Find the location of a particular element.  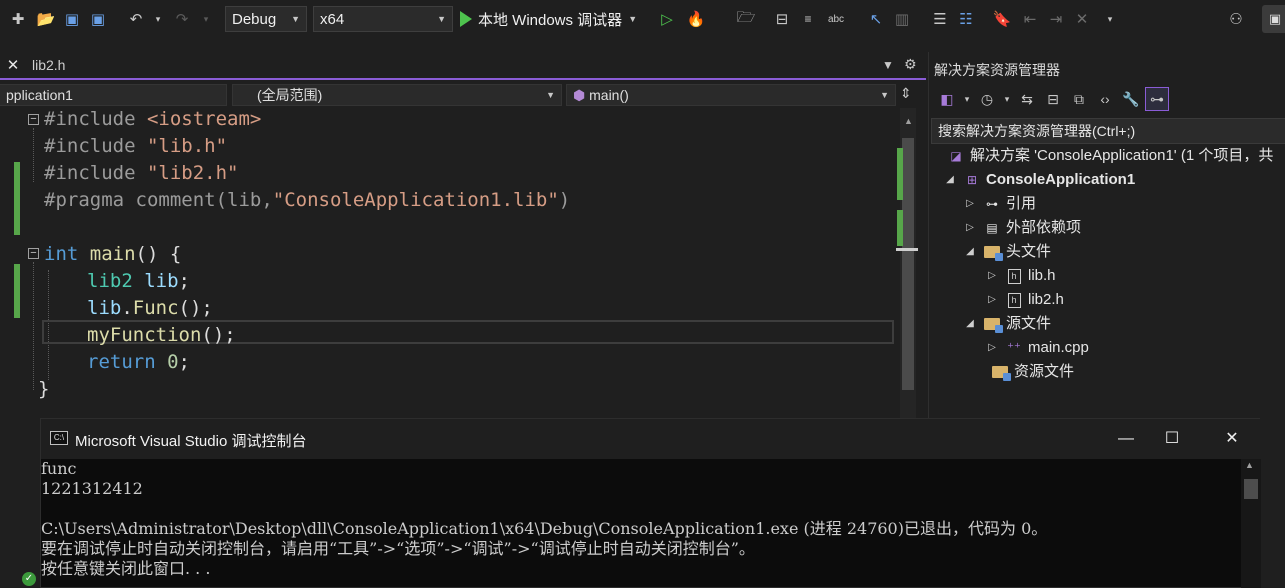

solution-explorer-toolbar: ◧ ▾ ◷ ▾ ⇆ ⊟ ⧉ ‹› 🔧 ⊶ is located at coordinates (1107, 99).